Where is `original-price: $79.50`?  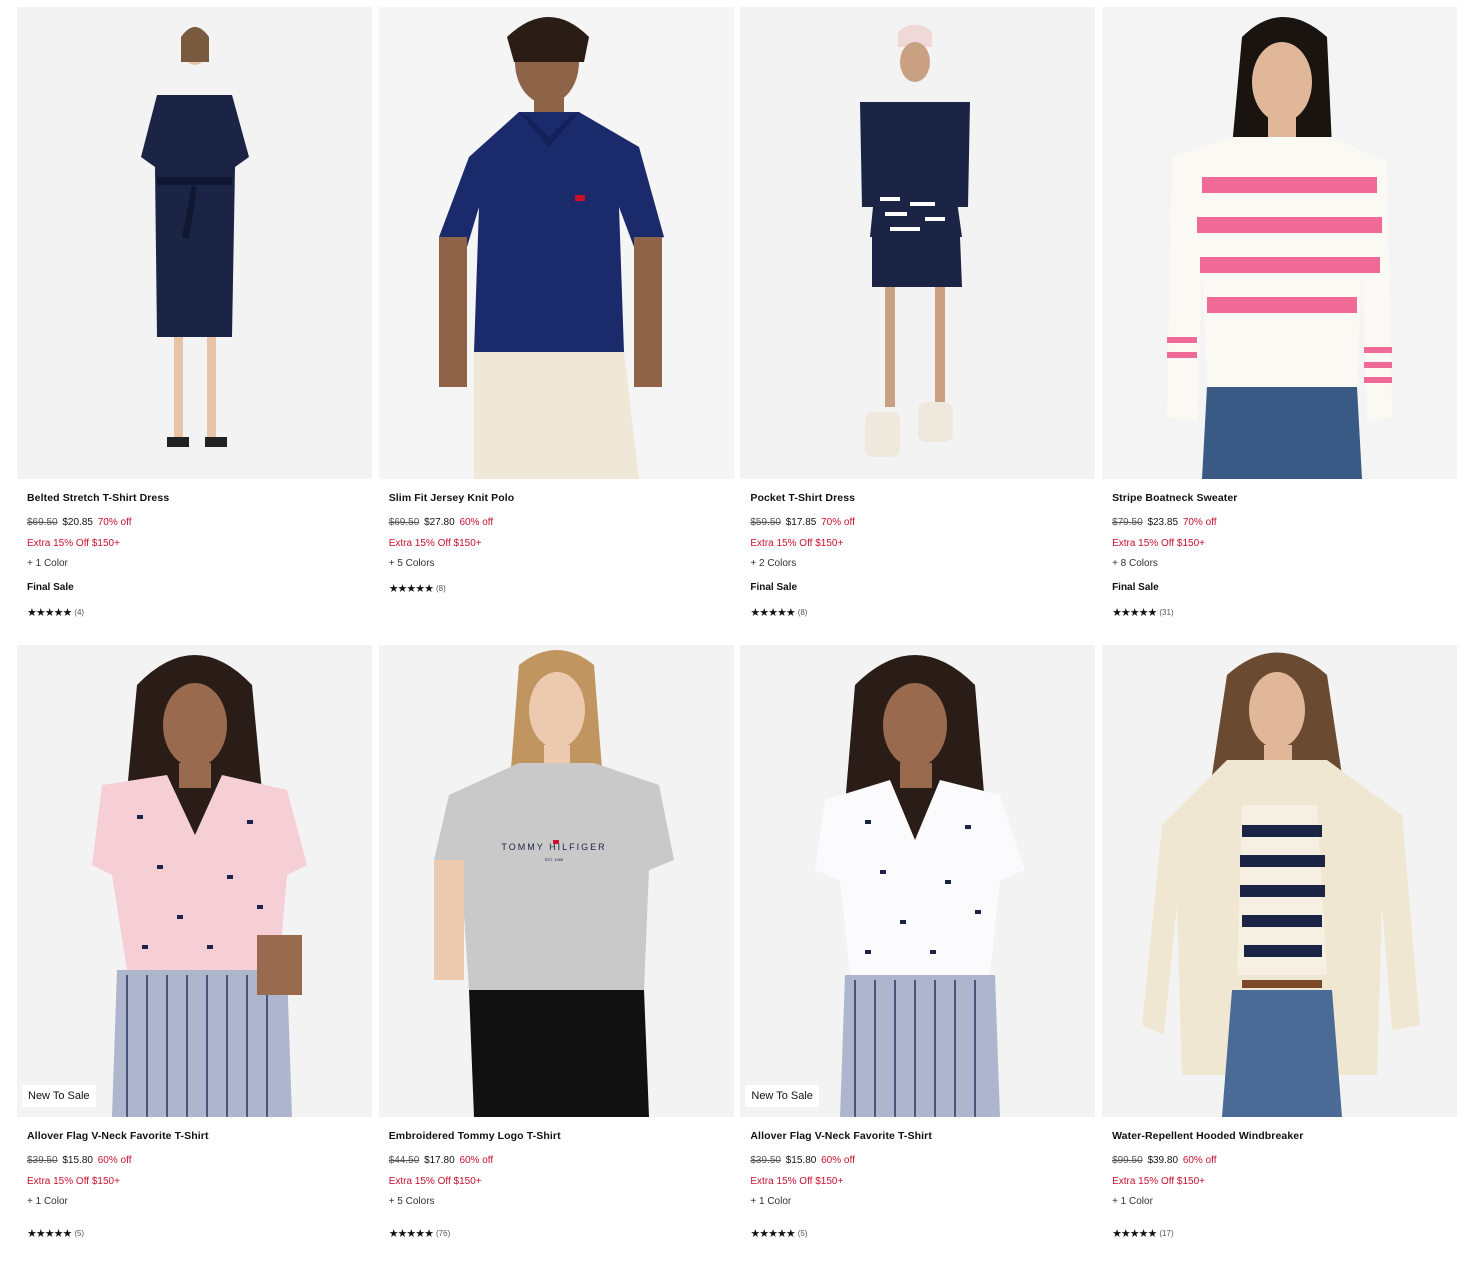 original-price: $79.50 is located at coordinates (1127, 522).